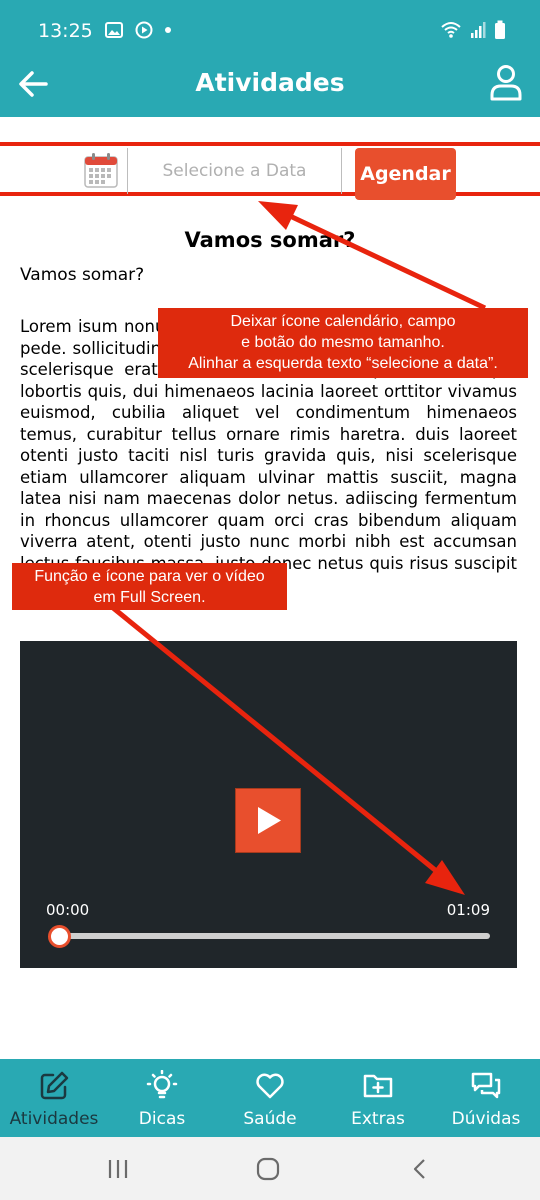 The image size is (540, 1200). Describe the element at coordinates (144, 30) in the screenshot. I see `play-circle-icon` at that location.